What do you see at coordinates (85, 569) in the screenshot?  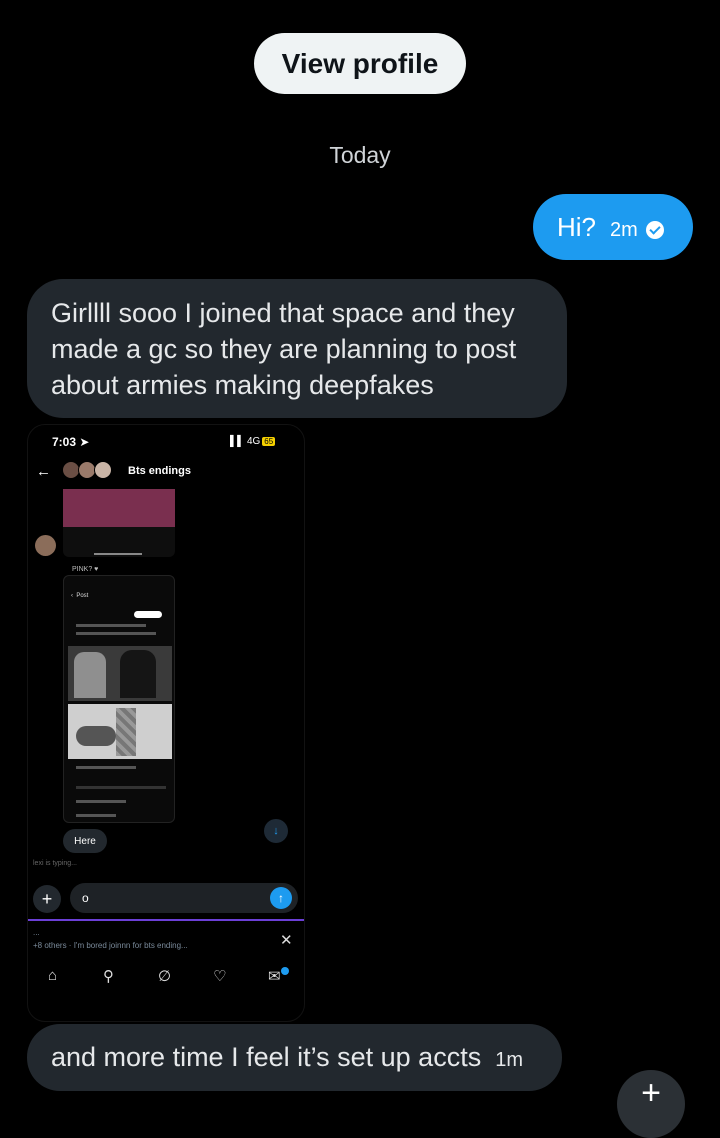 I see `sender-name: PINK? ♥` at bounding box center [85, 569].